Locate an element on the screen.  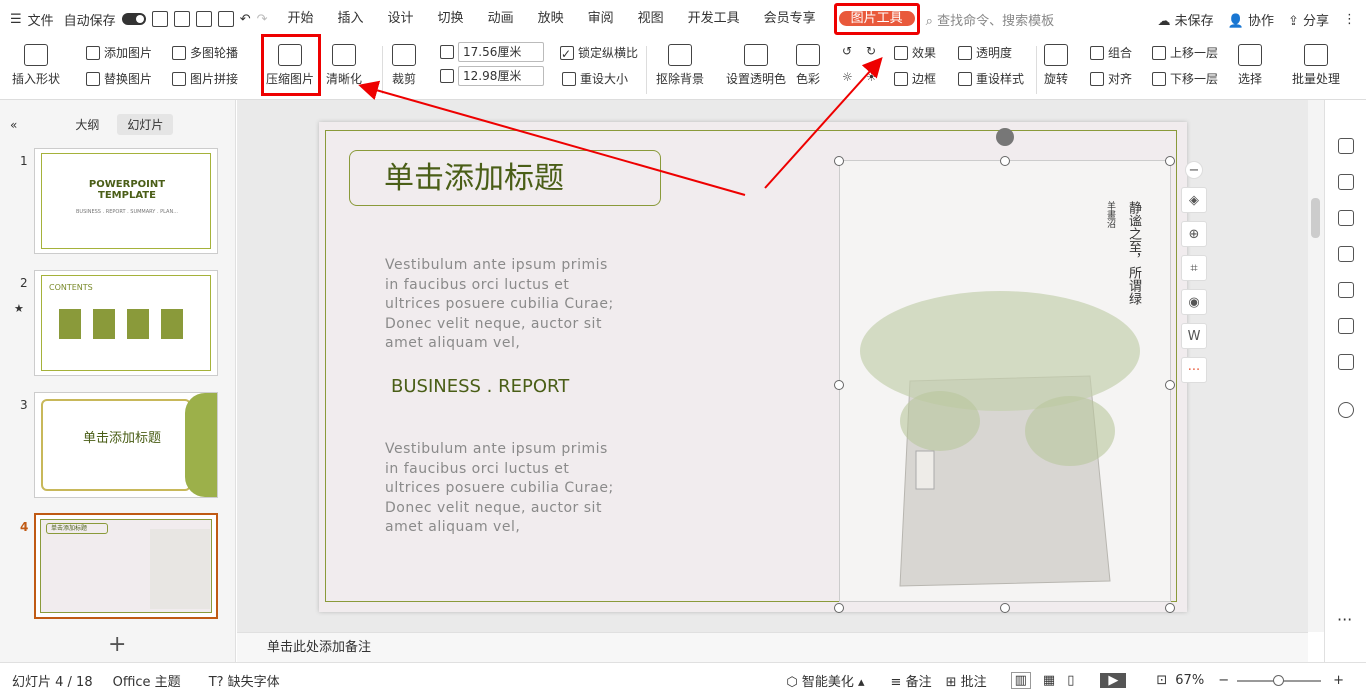
brightness-up-icon: ☀ is located at coordinates (871, 77).